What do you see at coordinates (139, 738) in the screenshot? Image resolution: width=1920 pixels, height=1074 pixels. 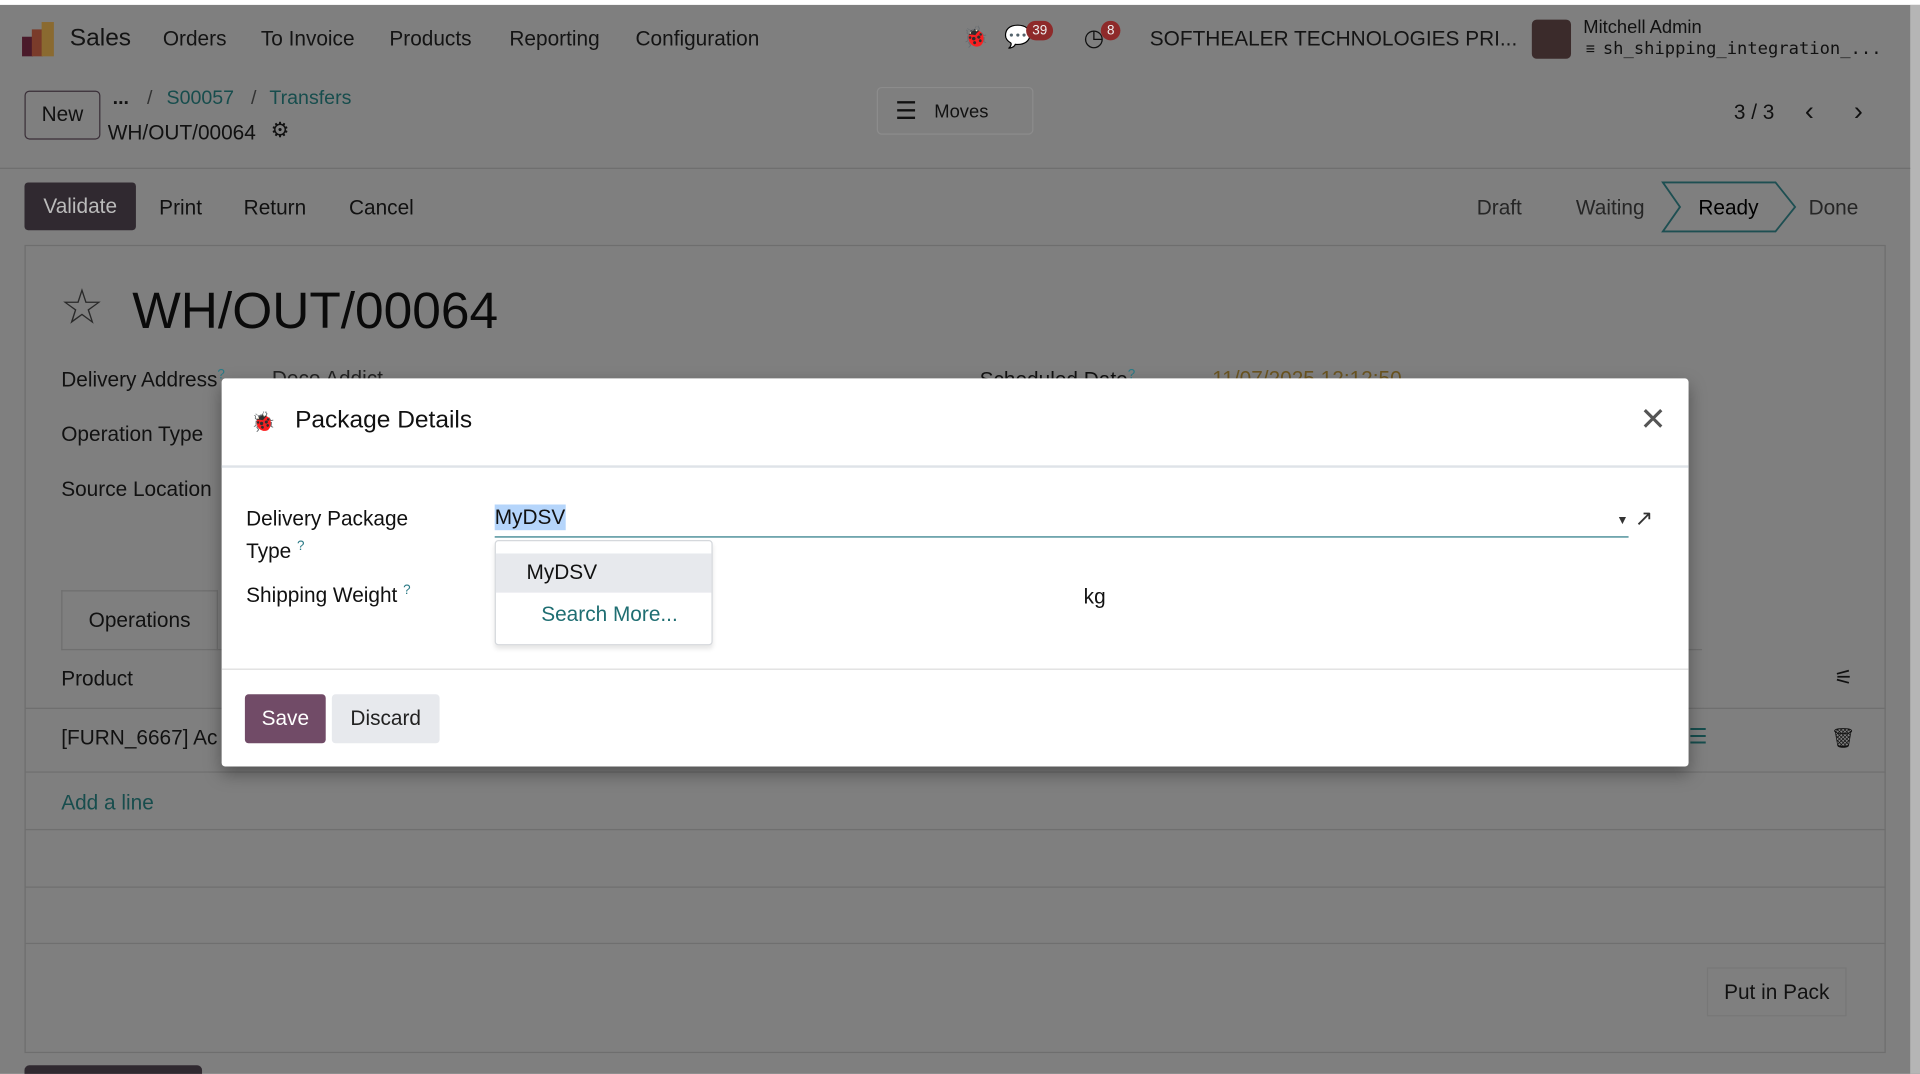 I see `product-cell: [FURN_6667] Ac` at bounding box center [139, 738].